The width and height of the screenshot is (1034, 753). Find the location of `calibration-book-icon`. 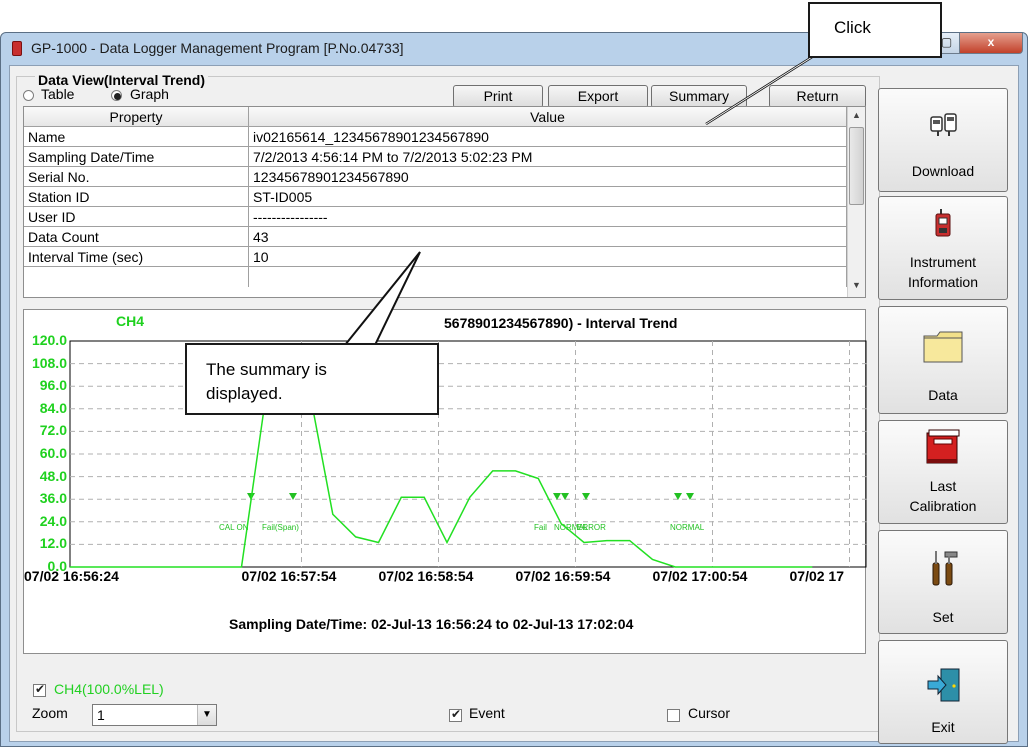

calibration-book-icon is located at coordinates (943, 446).